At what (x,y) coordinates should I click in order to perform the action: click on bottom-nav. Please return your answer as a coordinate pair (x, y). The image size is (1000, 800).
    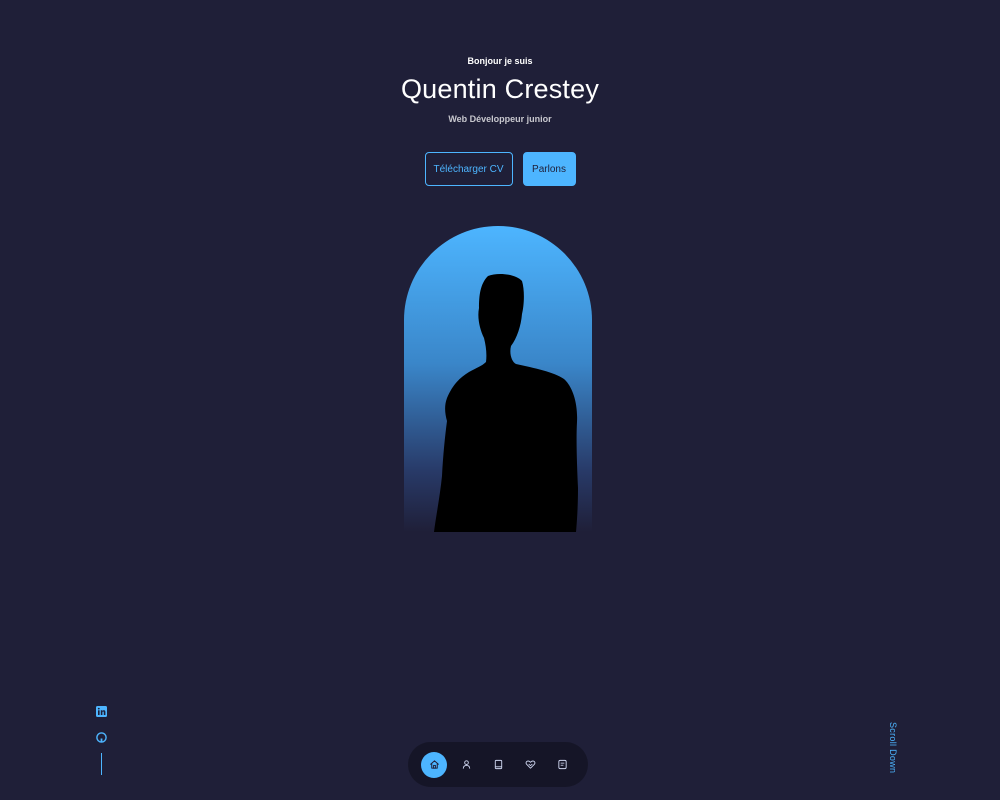
    Looking at the image, I should click on (498, 764).